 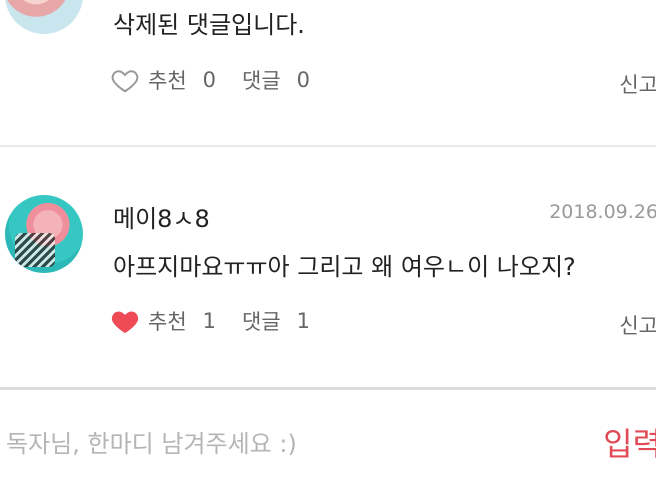 I want to click on recommend-count: 1, so click(x=209, y=321).